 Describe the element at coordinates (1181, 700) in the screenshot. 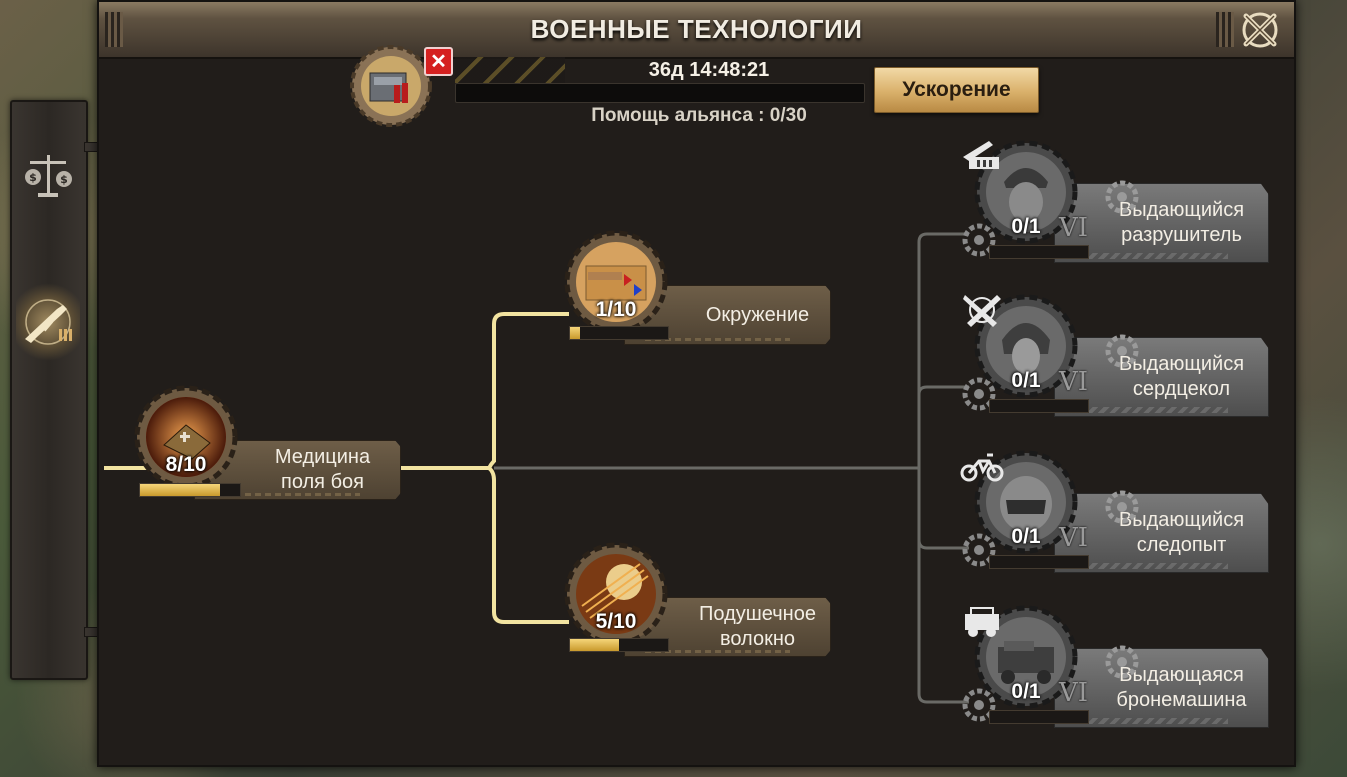

I see `tech-name-line2: бронемашина` at that location.